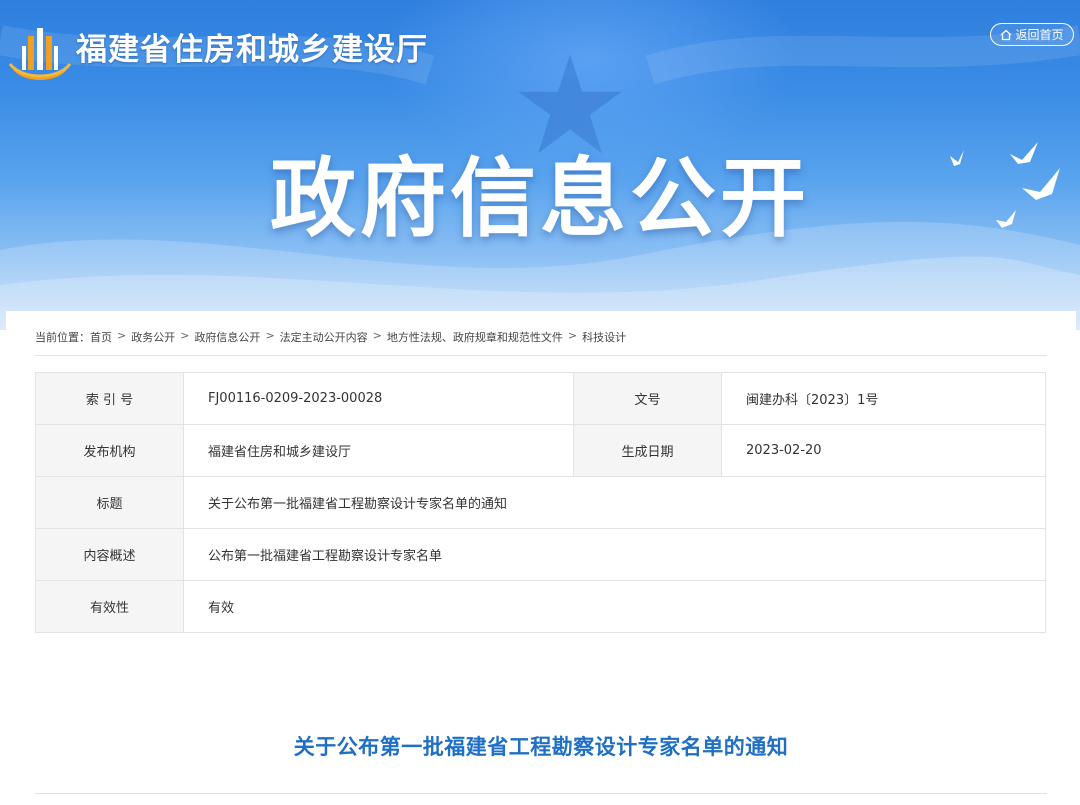 The width and height of the screenshot is (1080, 805). What do you see at coordinates (109, 554) in the screenshot?
I see `summary-label: 内容概述` at bounding box center [109, 554].